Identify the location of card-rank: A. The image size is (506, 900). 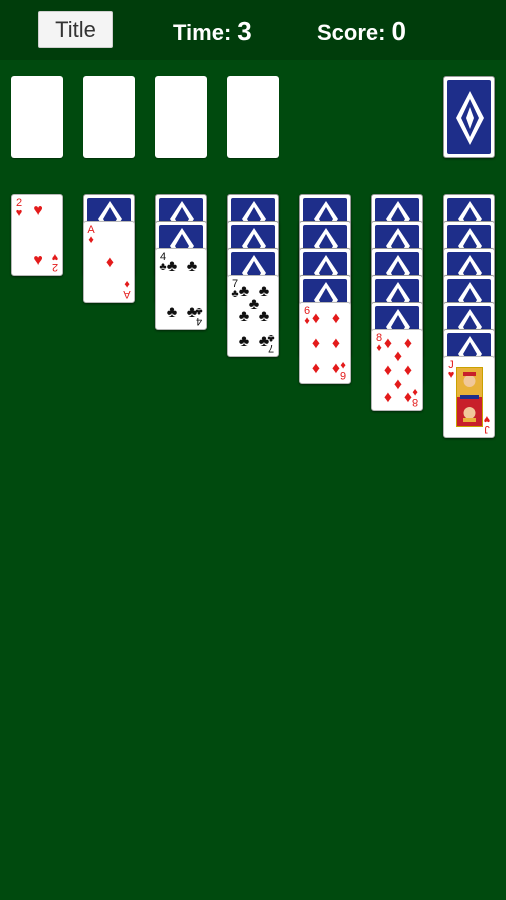
(127, 294).